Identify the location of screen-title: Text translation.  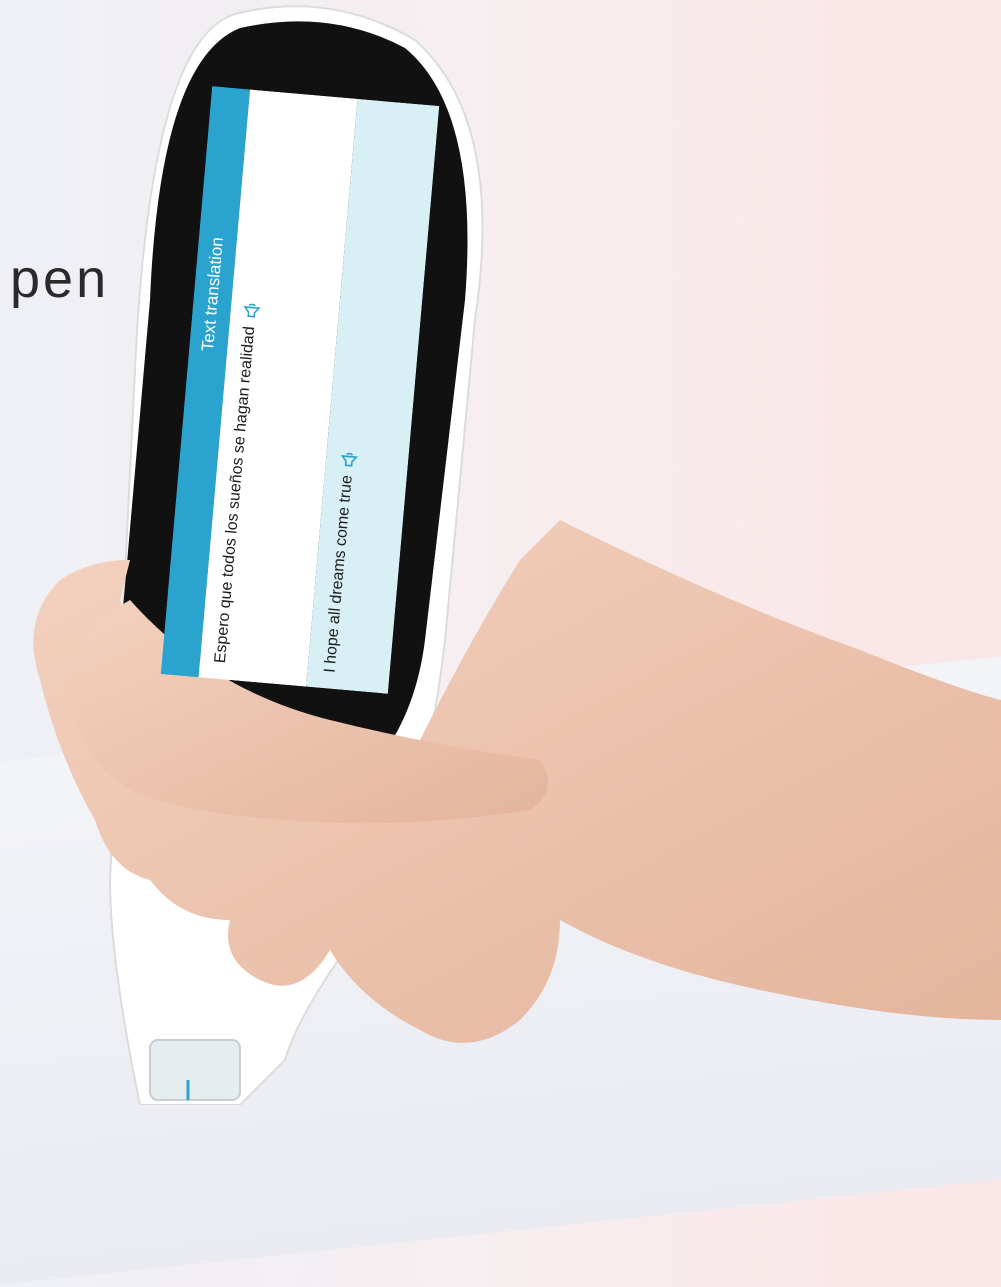
(212, 294).